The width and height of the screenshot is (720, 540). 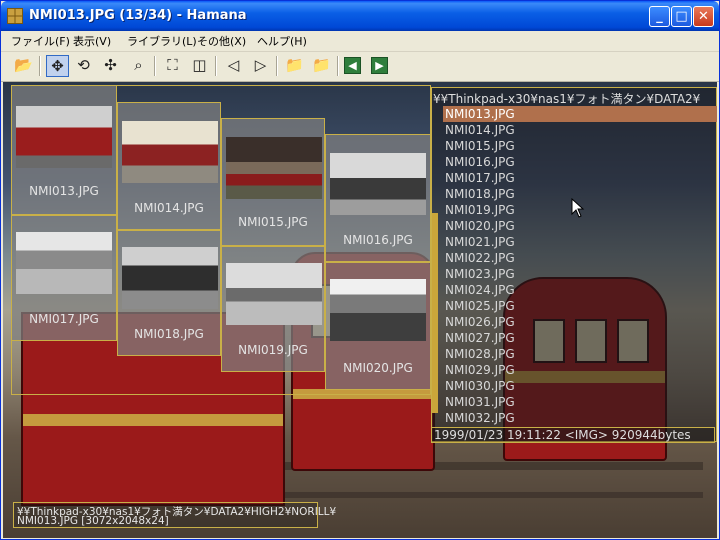 I want to click on thumbnail-label: NMI018.JPG, so click(x=169, y=334).